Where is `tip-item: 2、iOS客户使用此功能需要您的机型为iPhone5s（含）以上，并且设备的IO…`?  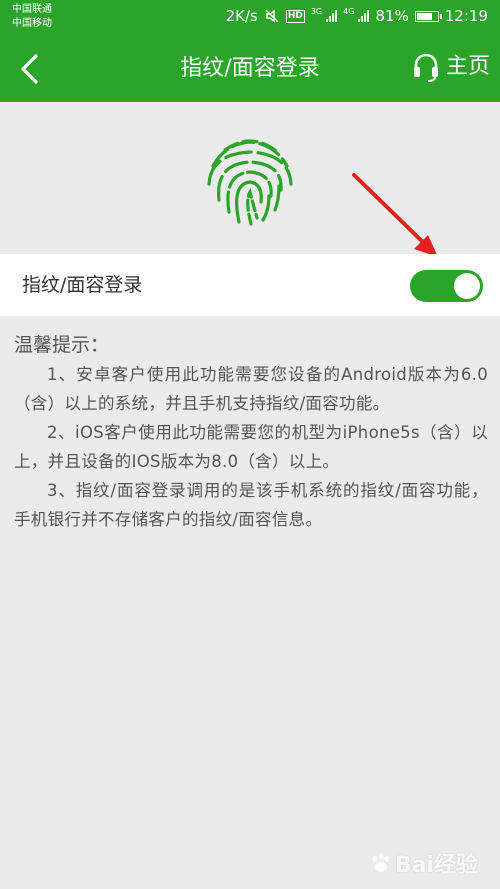 tip-item: 2、iOS客户使用此功能需要您的机型为iPhone5s（含）以上，并且设备的IO… is located at coordinates (251, 447).